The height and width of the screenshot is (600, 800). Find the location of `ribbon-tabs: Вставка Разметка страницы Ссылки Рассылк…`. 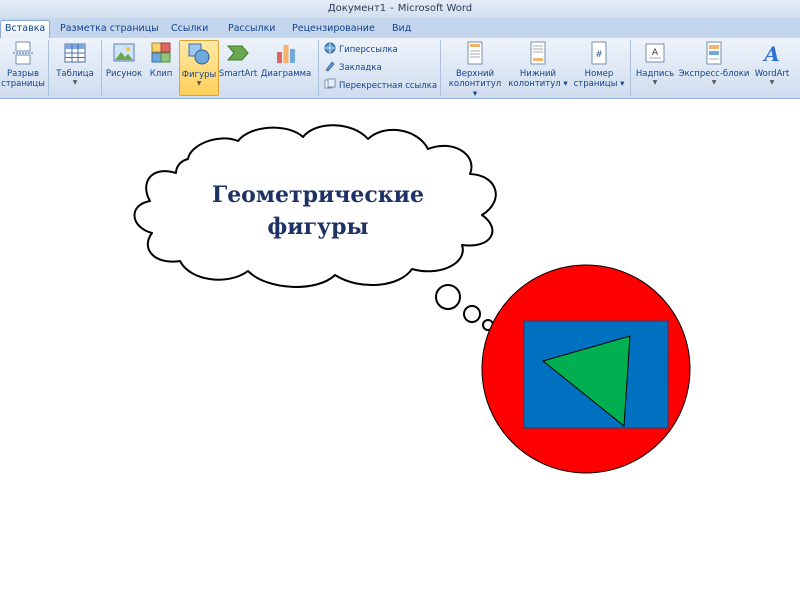

ribbon-tabs: Вставка Разметка страницы Ссылки Рассылк… is located at coordinates (400, 28).